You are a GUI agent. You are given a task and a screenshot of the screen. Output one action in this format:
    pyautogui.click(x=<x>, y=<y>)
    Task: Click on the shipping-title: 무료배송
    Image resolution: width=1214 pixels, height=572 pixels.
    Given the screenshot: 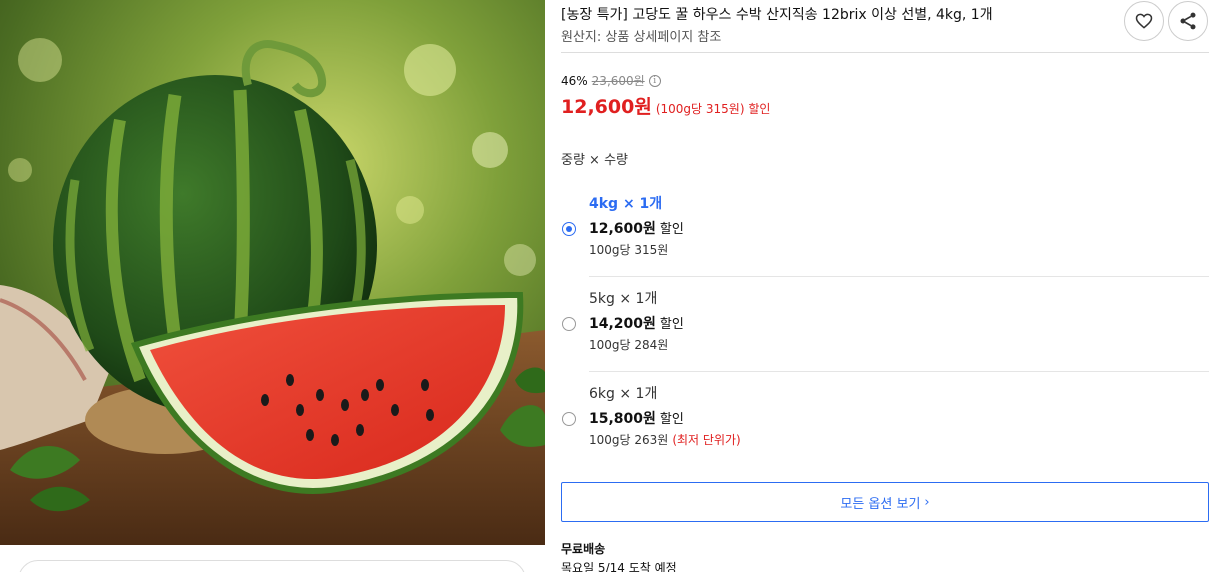 What is the action you would take?
    pyautogui.click(x=583, y=549)
    